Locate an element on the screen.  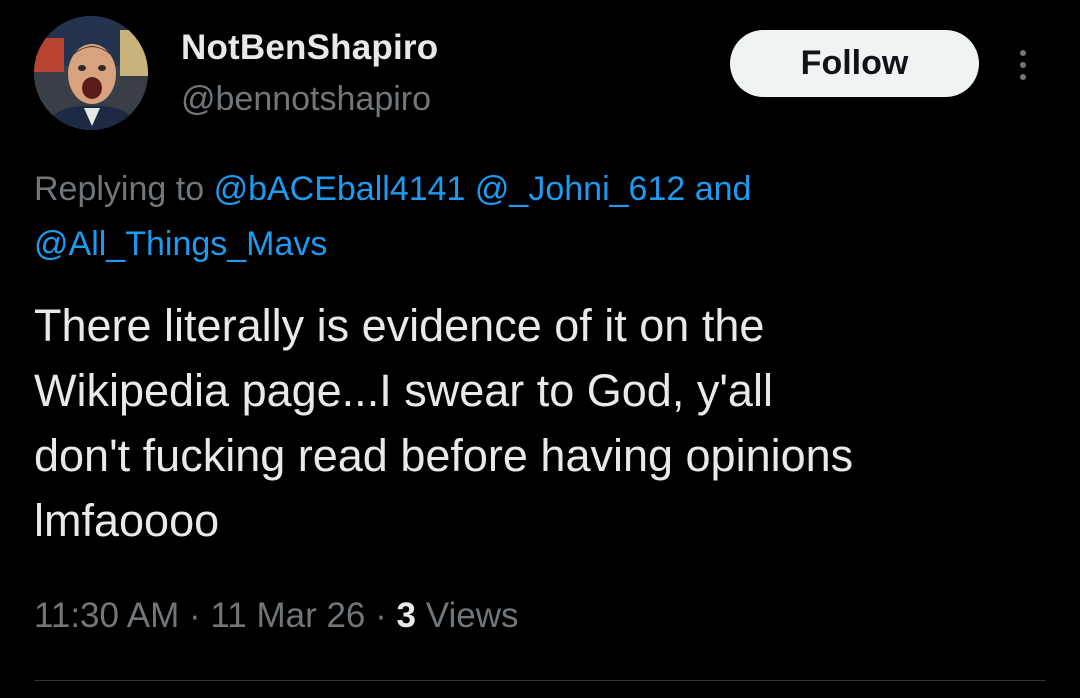
replying-conjunction: and is located at coordinates (723, 189).